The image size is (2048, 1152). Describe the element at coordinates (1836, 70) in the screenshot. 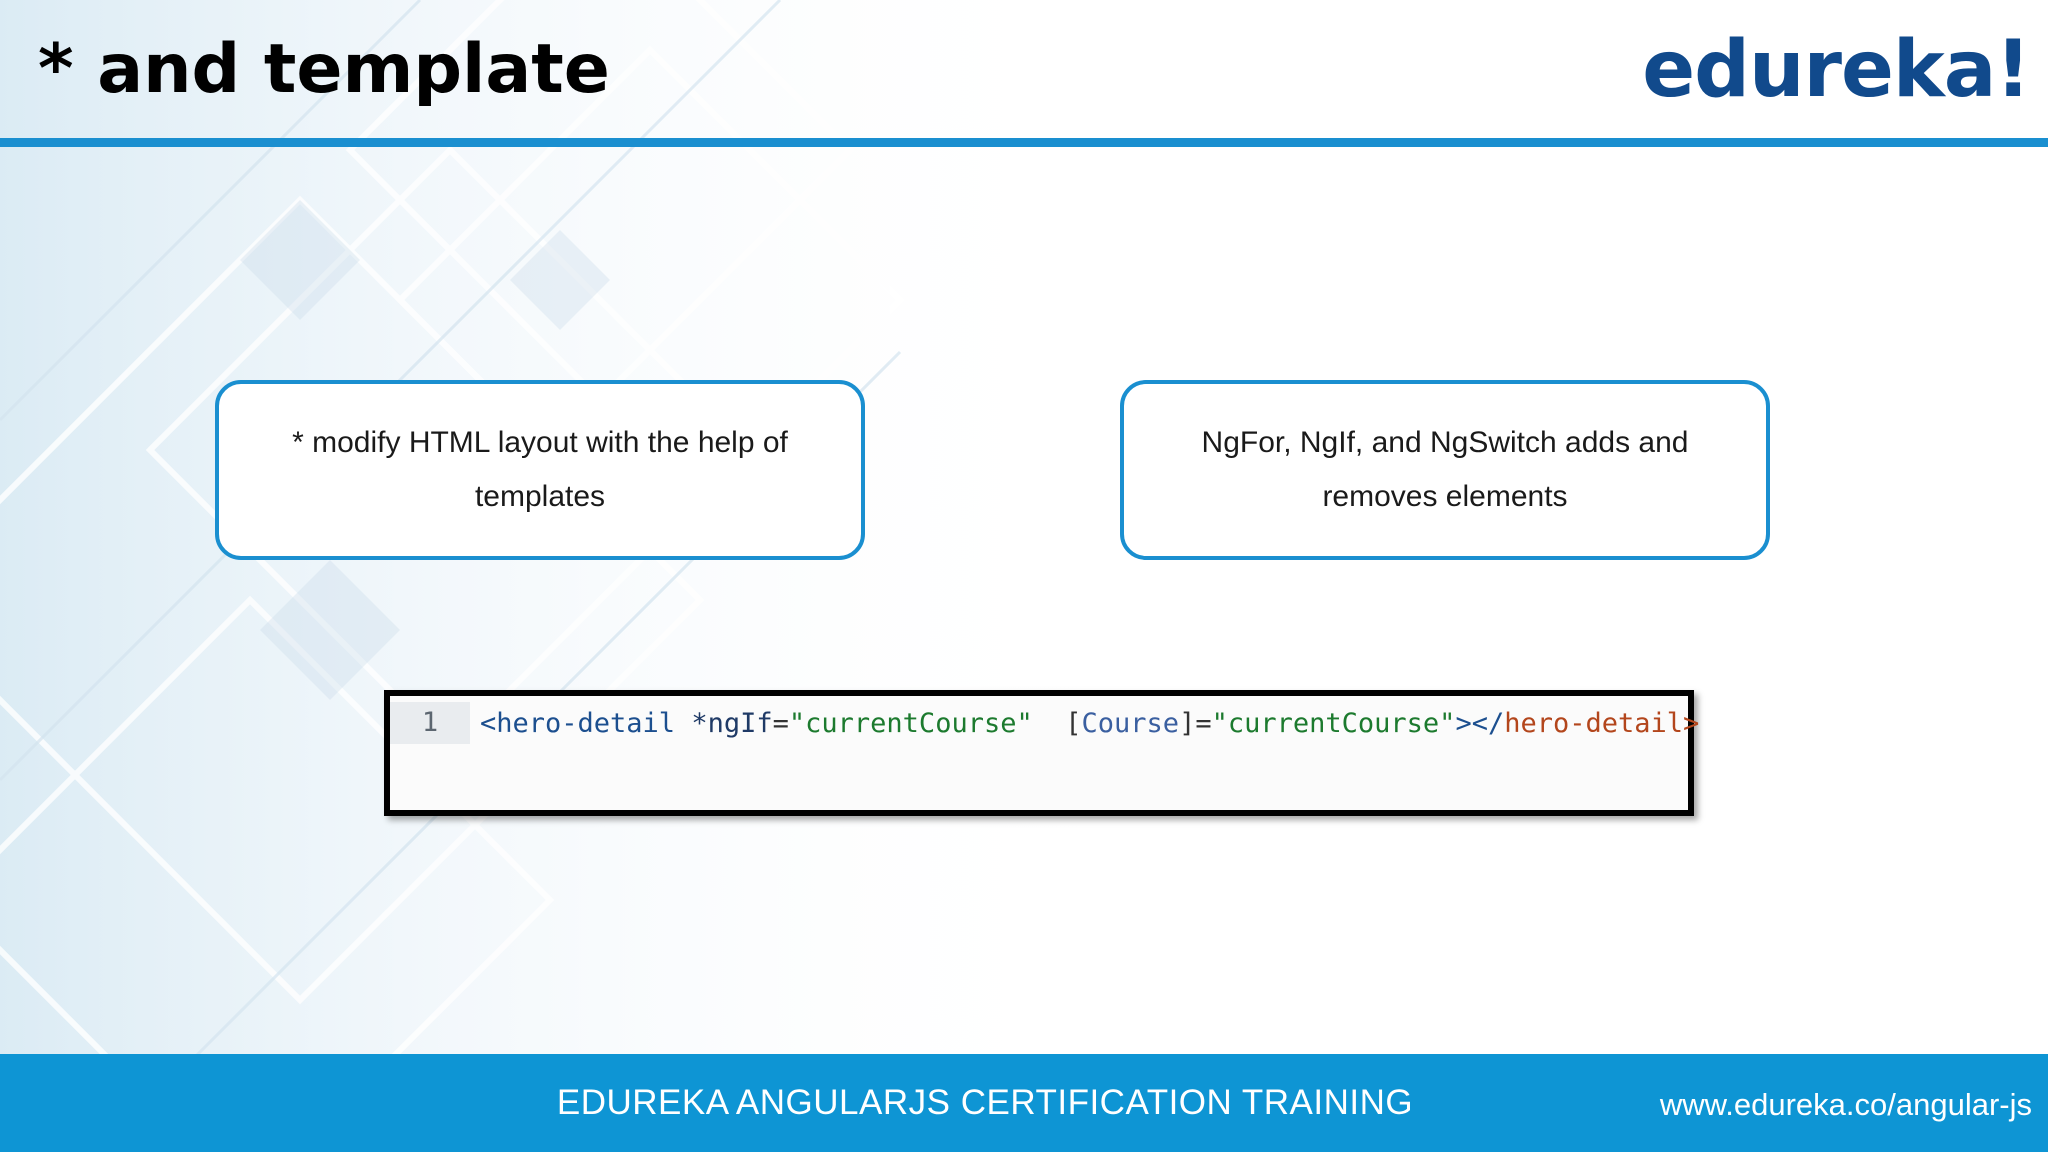

I see `edureka-logo: edureka!` at that location.